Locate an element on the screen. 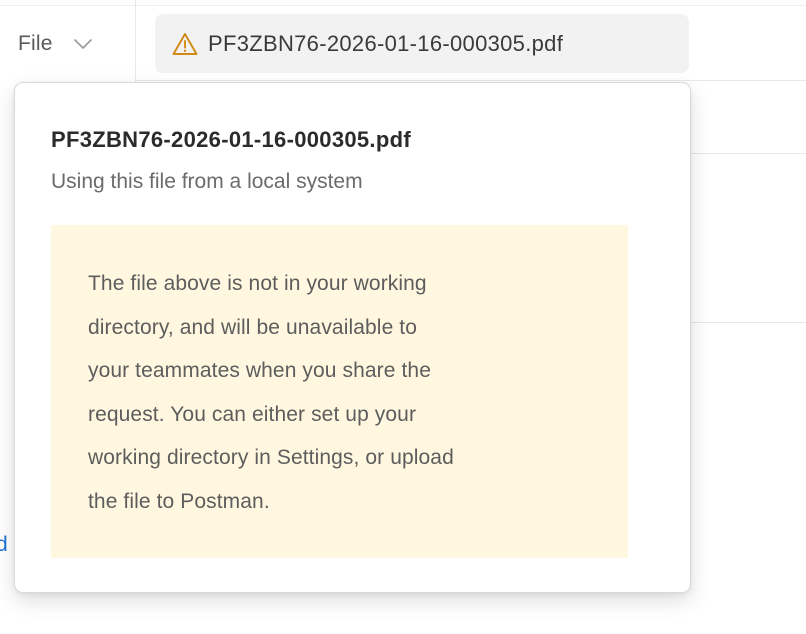 The height and width of the screenshot is (634, 806). warning-line: working directory in Settings, or upload is located at coordinates (271, 457).